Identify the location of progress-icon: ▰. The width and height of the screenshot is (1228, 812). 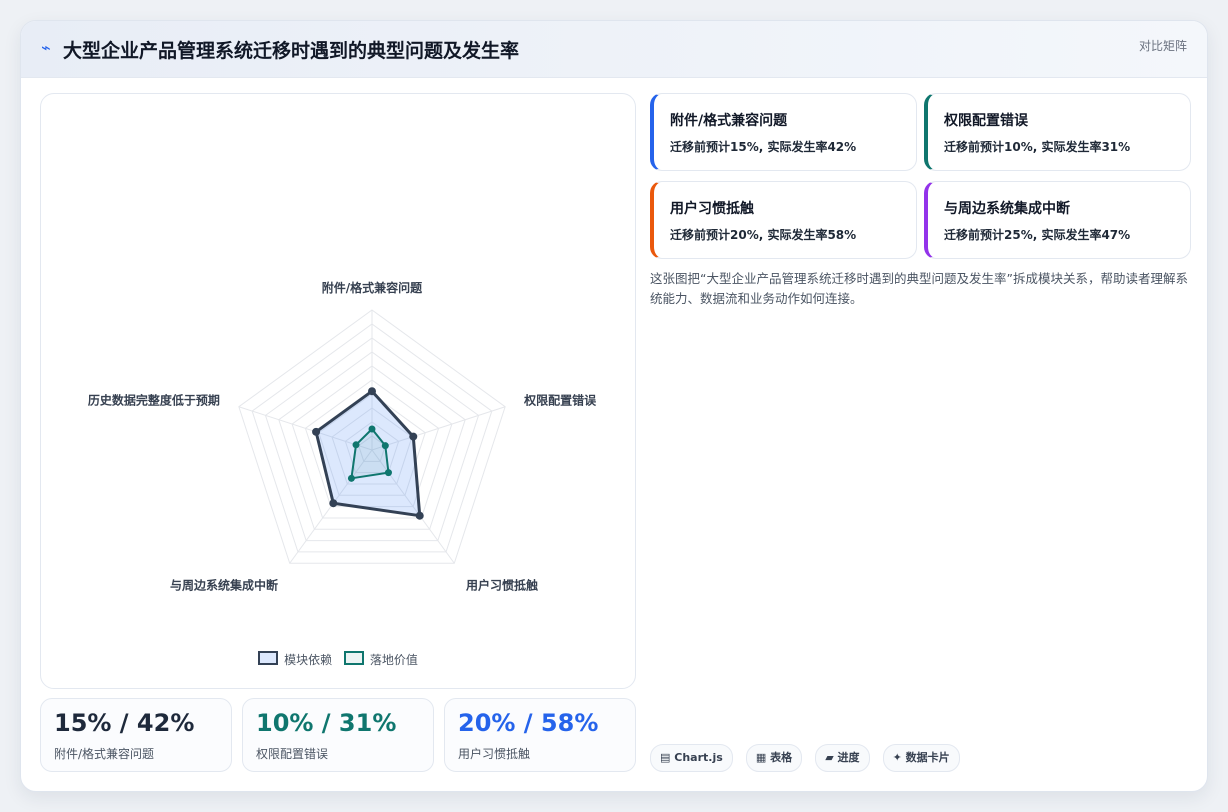
(829, 757).